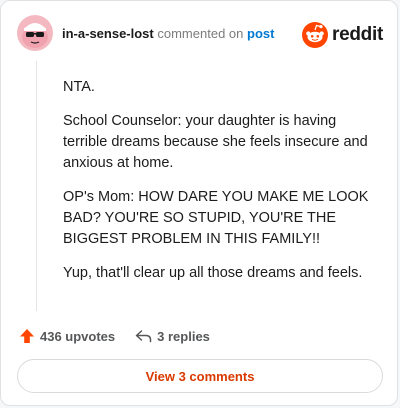 The height and width of the screenshot is (408, 400). I want to click on reddit-wordmark: reddit, so click(357, 34).